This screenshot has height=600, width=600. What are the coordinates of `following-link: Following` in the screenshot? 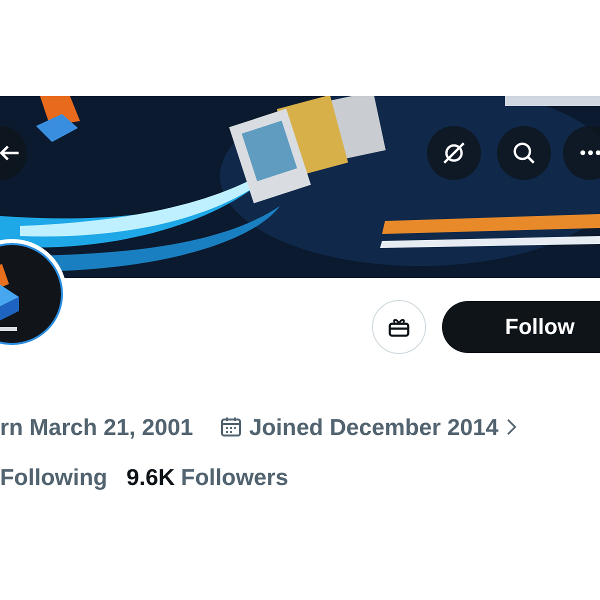 It's located at (54, 477).